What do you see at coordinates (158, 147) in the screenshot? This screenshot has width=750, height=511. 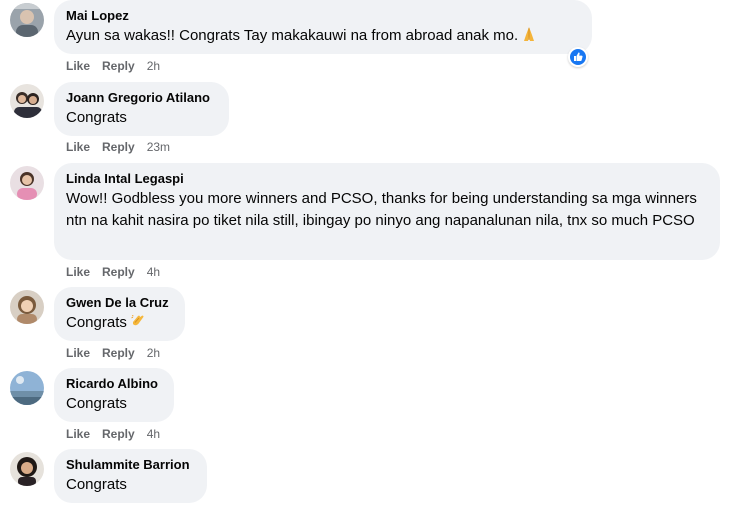 I see `comment-timestamp: 23m` at bounding box center [158, 147].